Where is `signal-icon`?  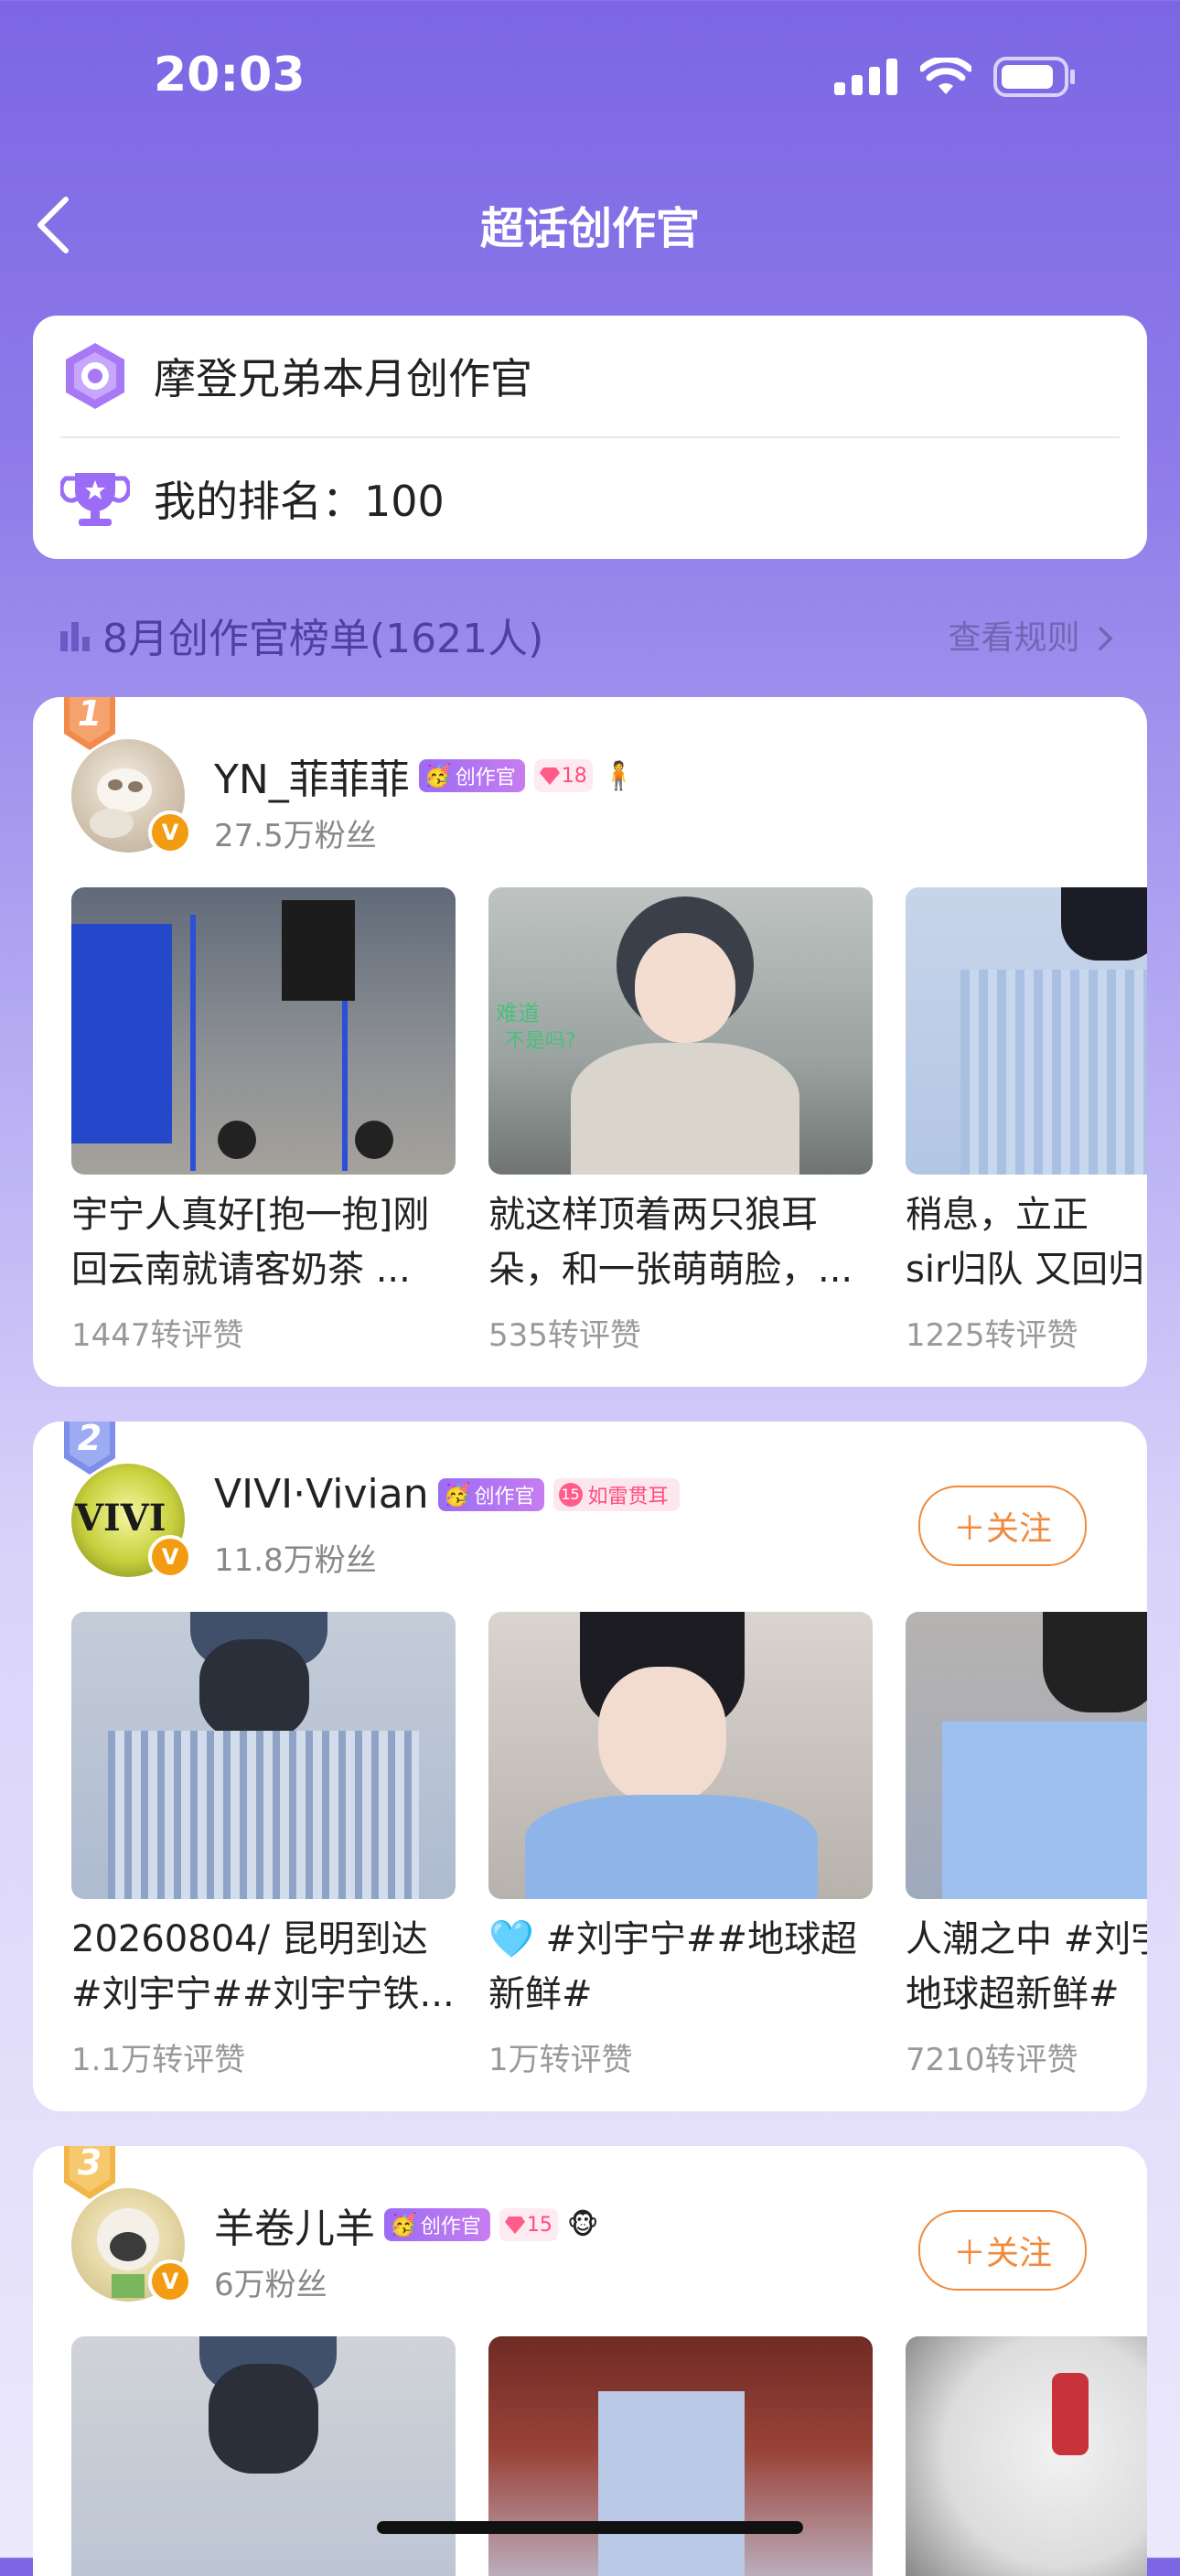 signal-icon is located at coordinates (865, 77).